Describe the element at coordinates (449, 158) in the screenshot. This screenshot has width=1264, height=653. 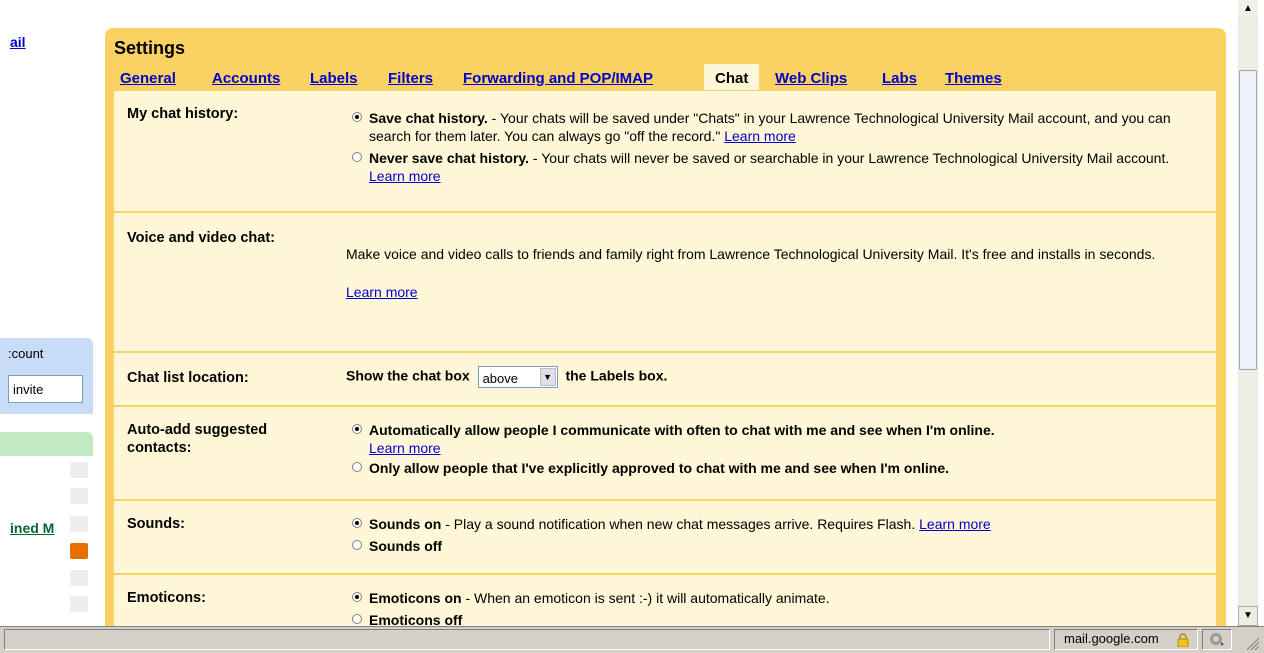
I see `option-title: Never save chat history.` at that location.